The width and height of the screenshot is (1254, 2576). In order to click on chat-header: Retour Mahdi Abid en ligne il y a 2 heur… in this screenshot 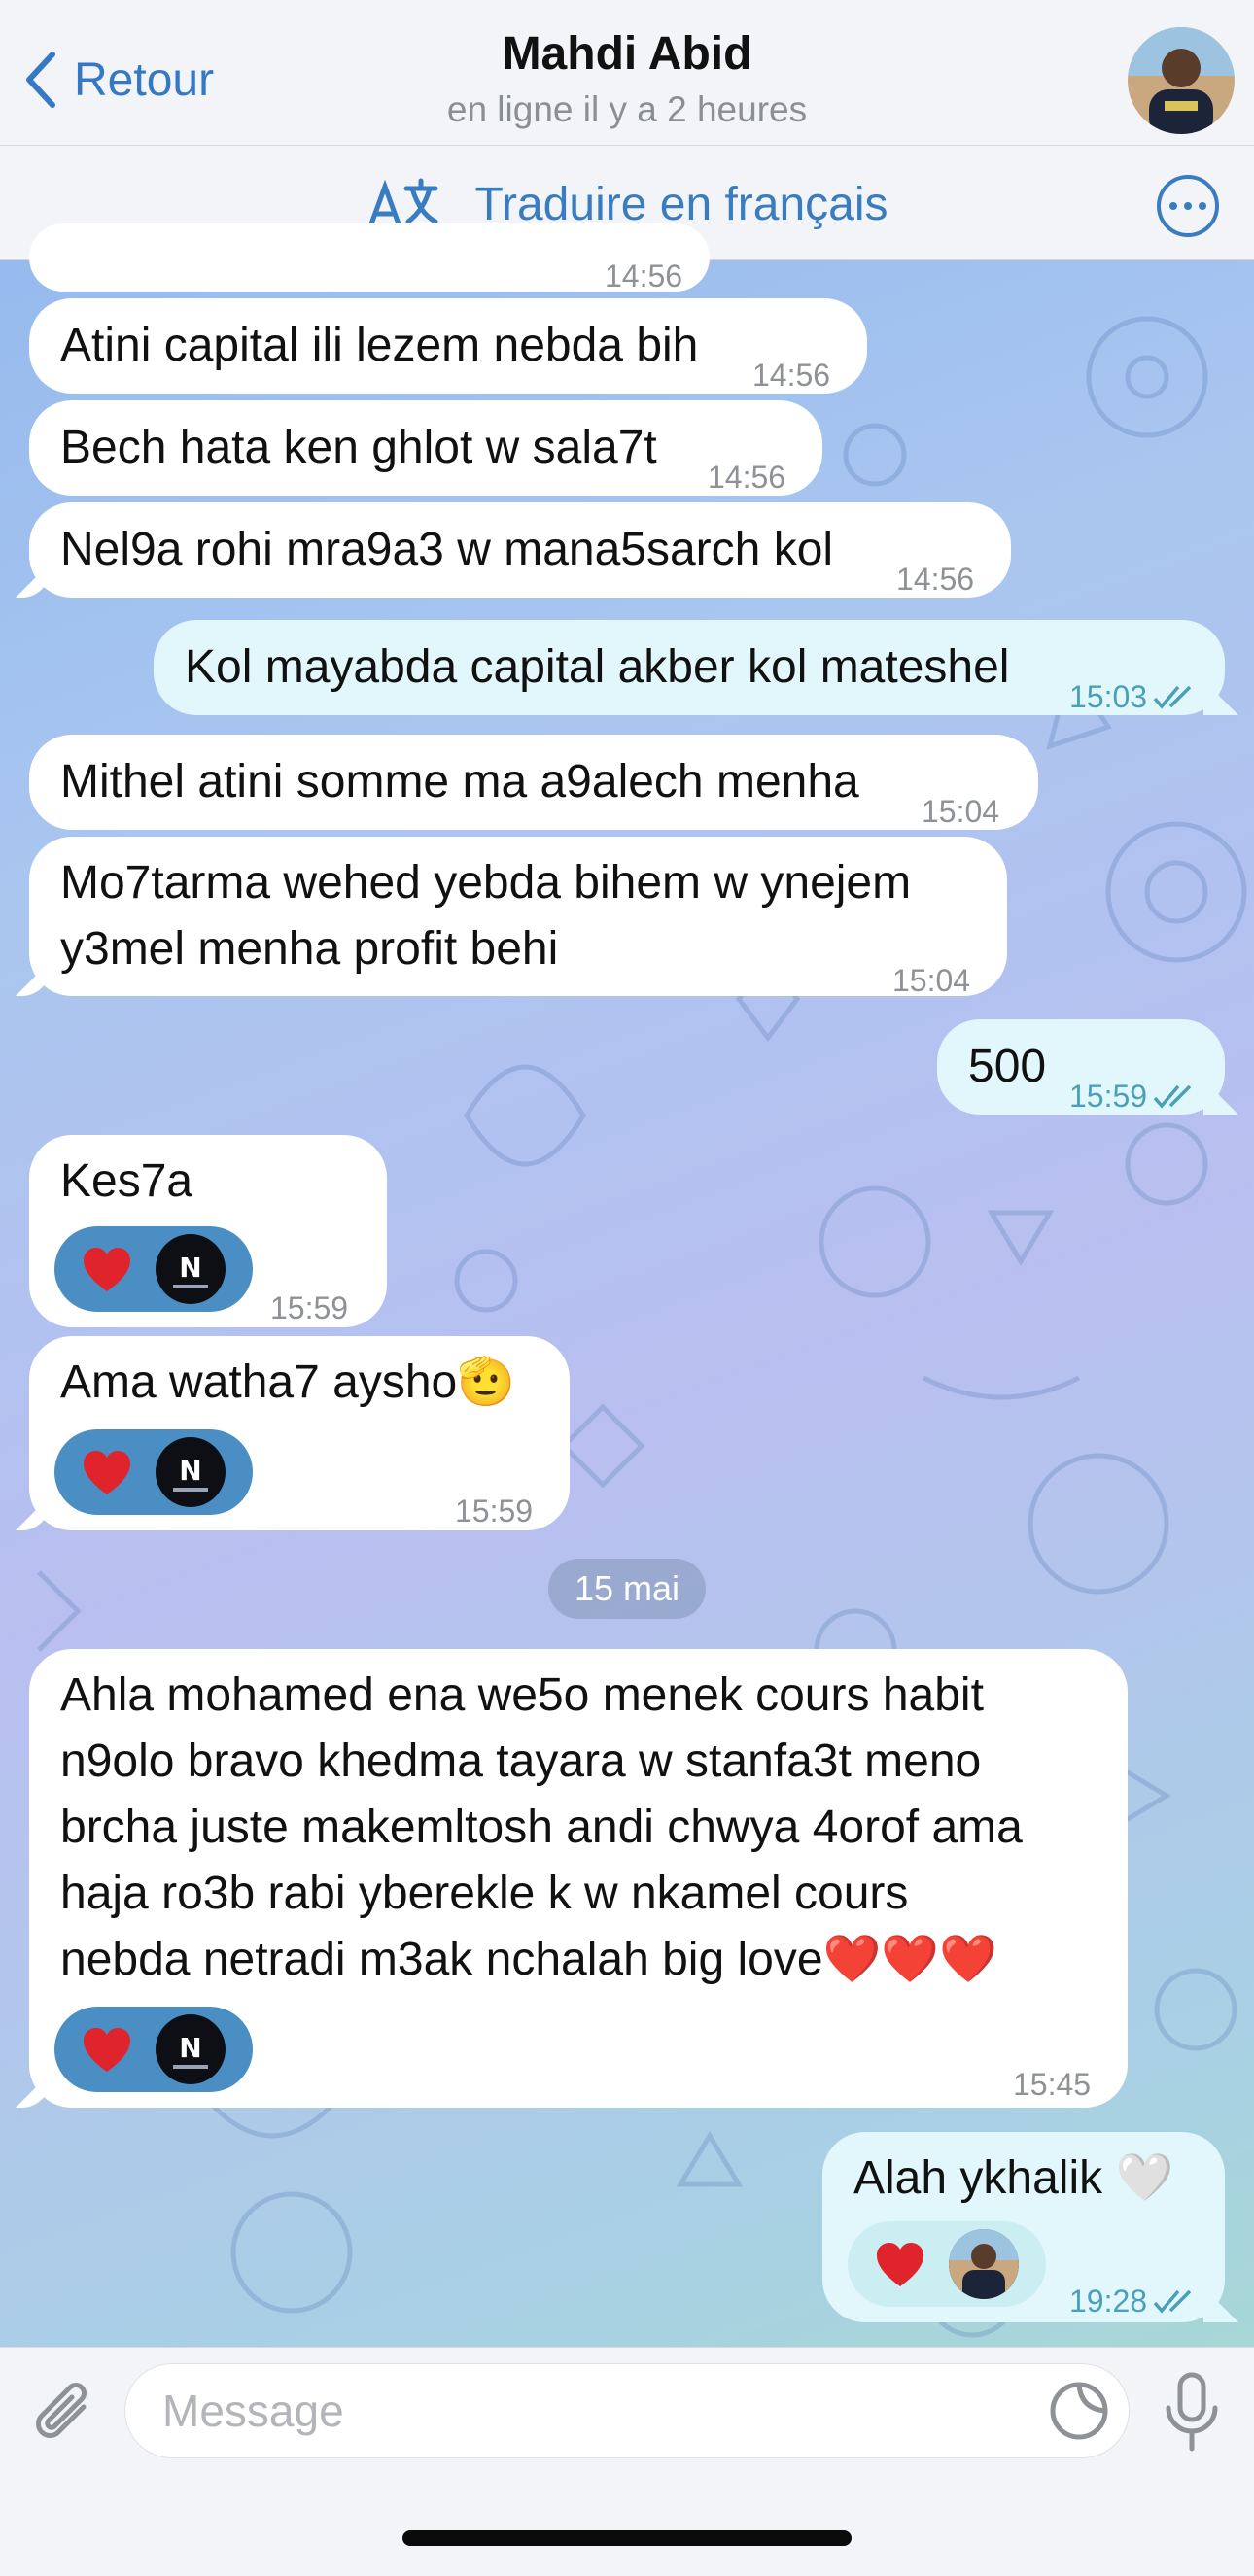, I will do `click(627, 73)`.